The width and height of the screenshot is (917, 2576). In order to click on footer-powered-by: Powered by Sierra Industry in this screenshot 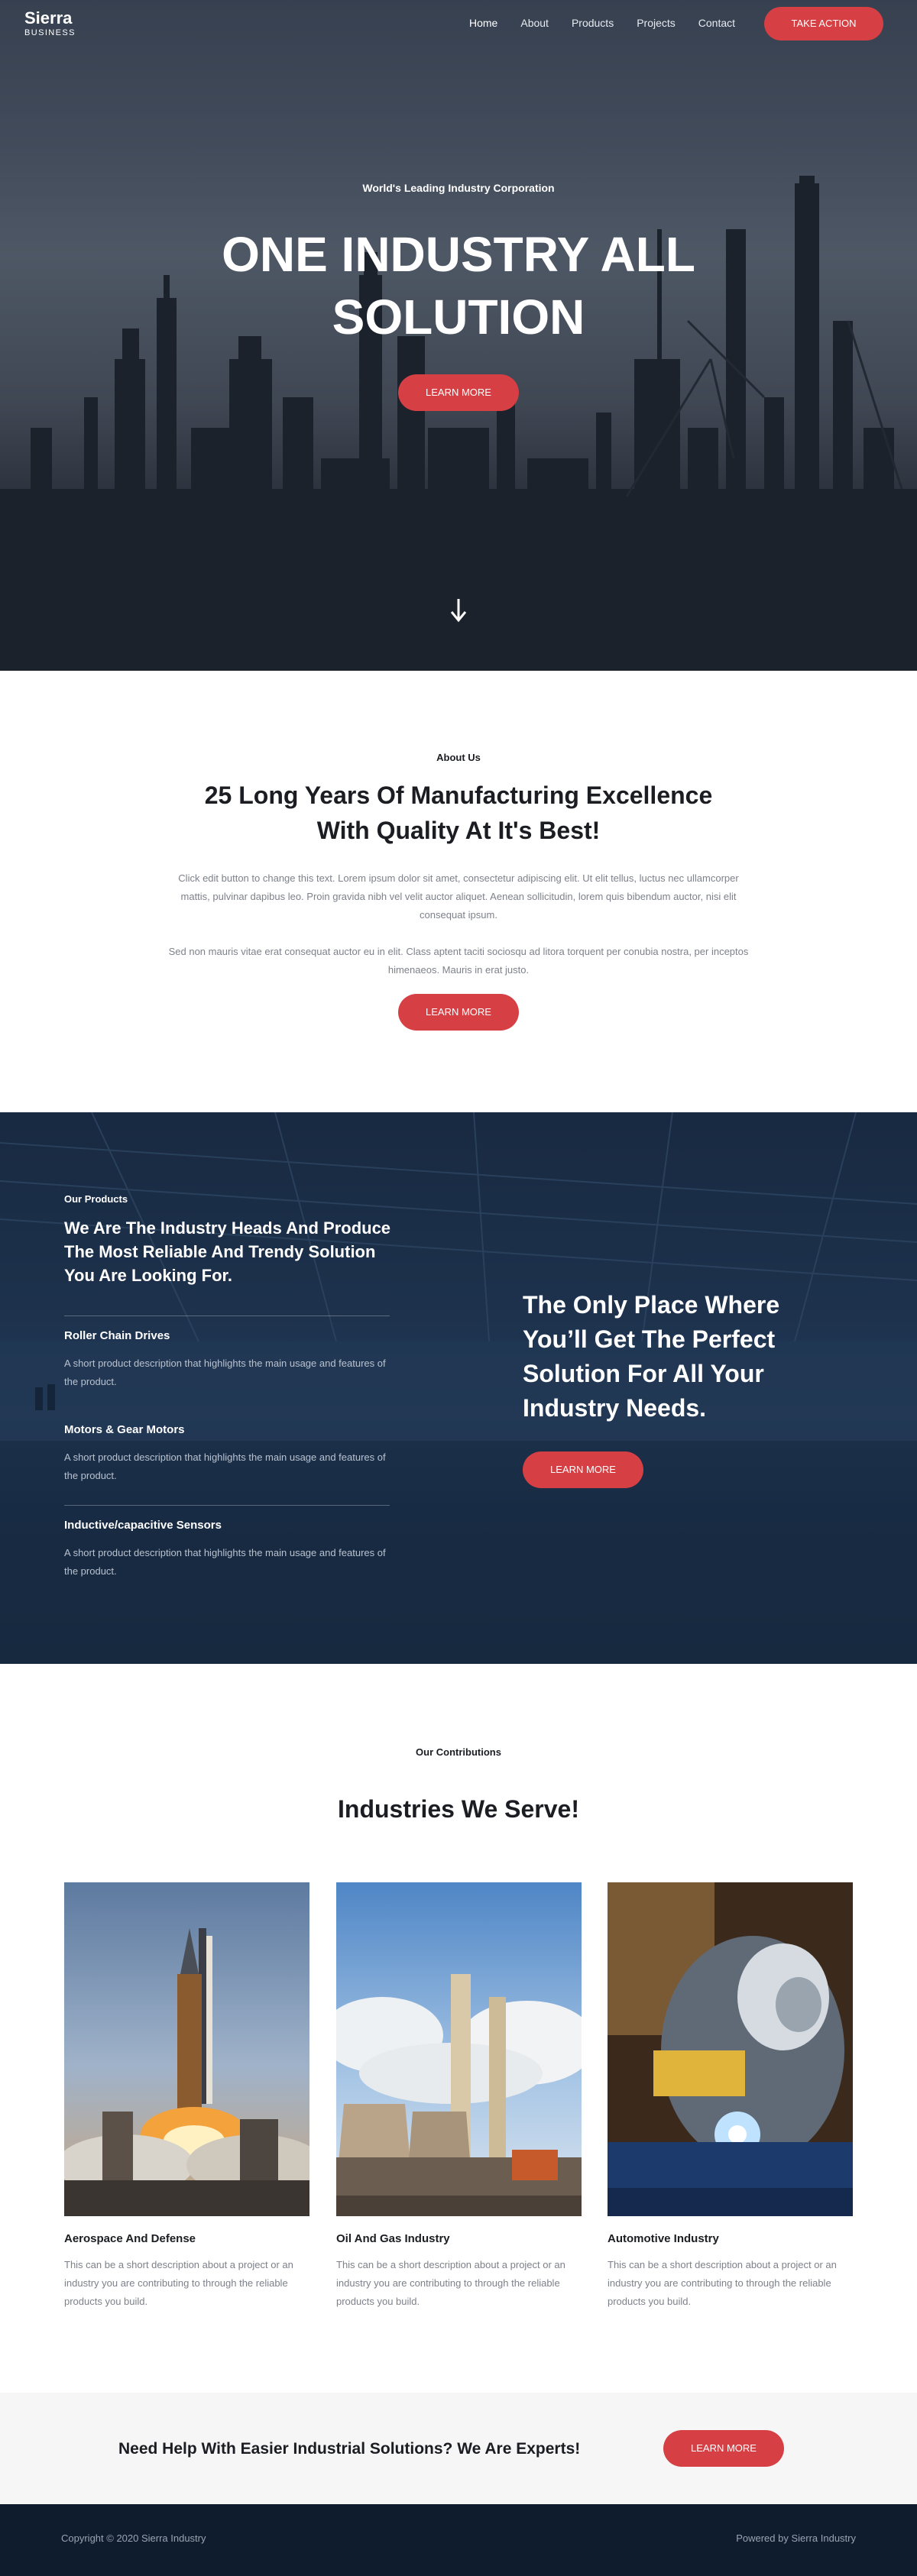, I will do `click(796, 2538)`.